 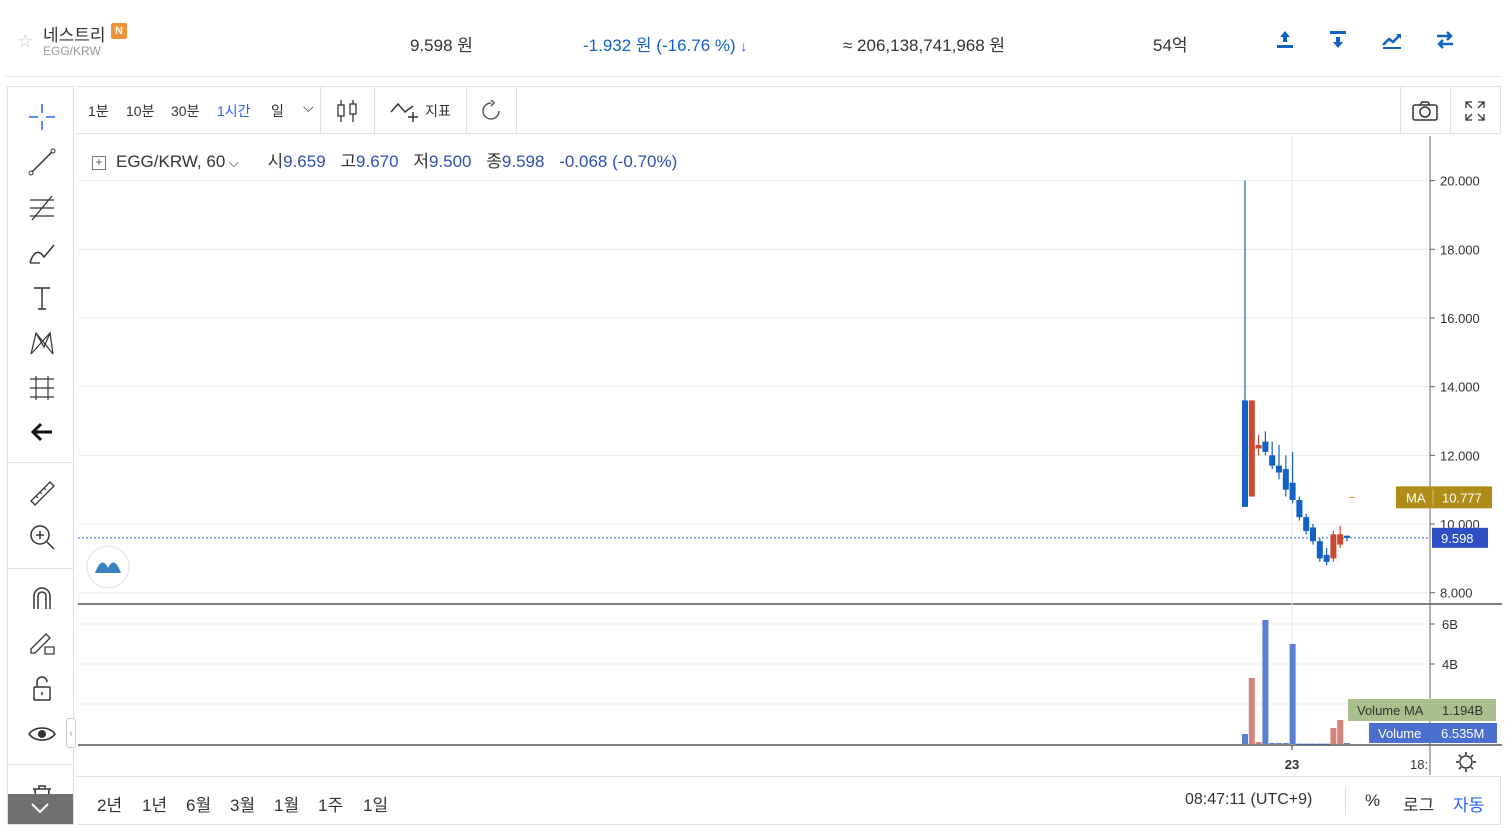 I want to click on log-scale-button: 로그, so click(x=1418, y=803).